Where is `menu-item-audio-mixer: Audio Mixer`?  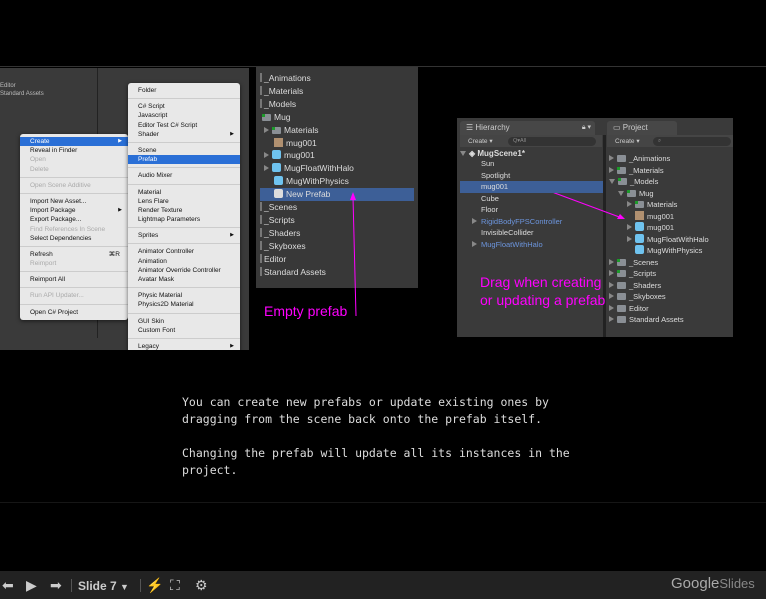 menu-item-audio-mixer: Audio Mixer is located at coordinates (184, 175).